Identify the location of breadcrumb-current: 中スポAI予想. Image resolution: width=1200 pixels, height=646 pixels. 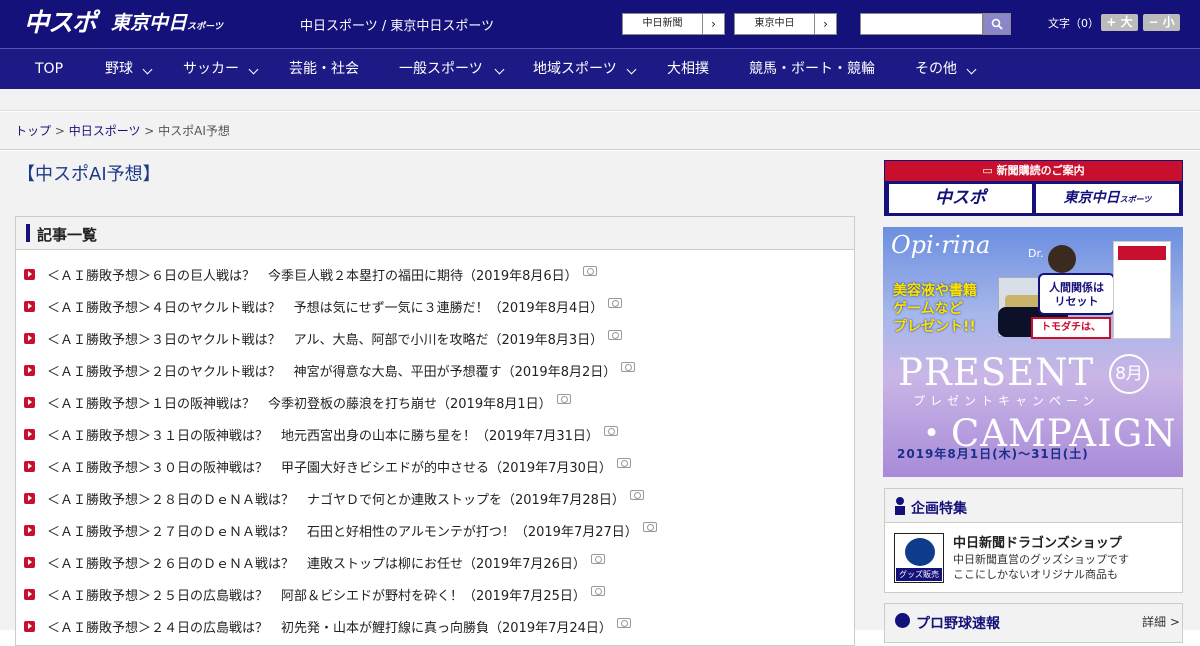
(194, 131).